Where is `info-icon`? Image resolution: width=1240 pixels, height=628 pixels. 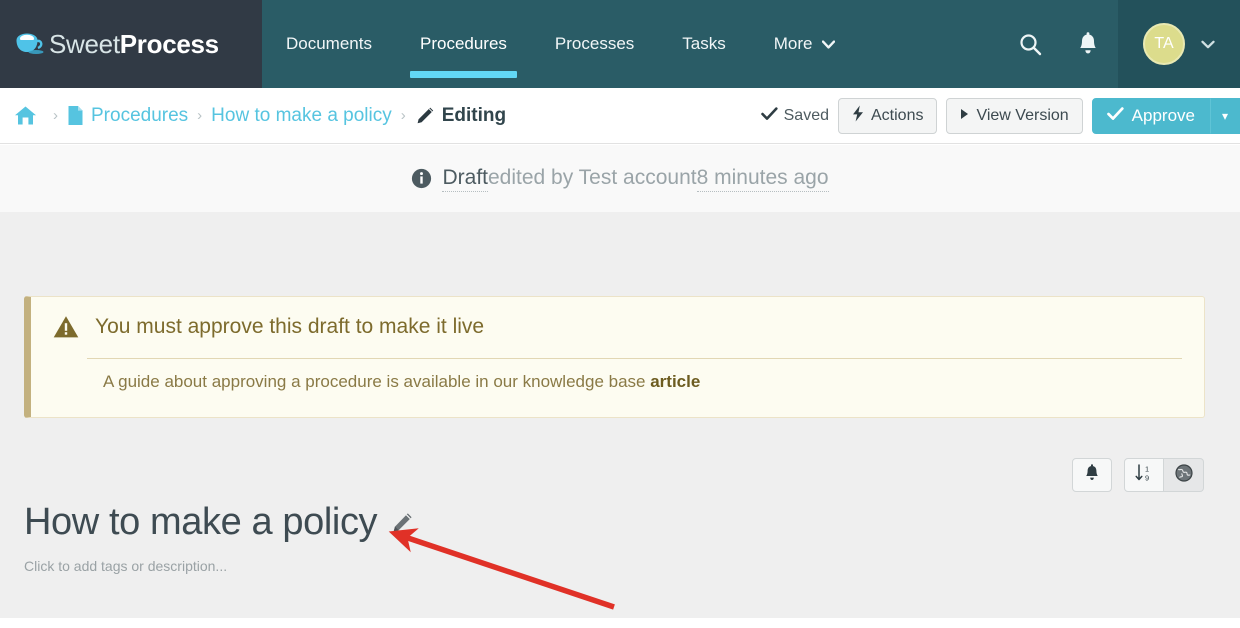
info-icon is located at coordinates (421, 178).